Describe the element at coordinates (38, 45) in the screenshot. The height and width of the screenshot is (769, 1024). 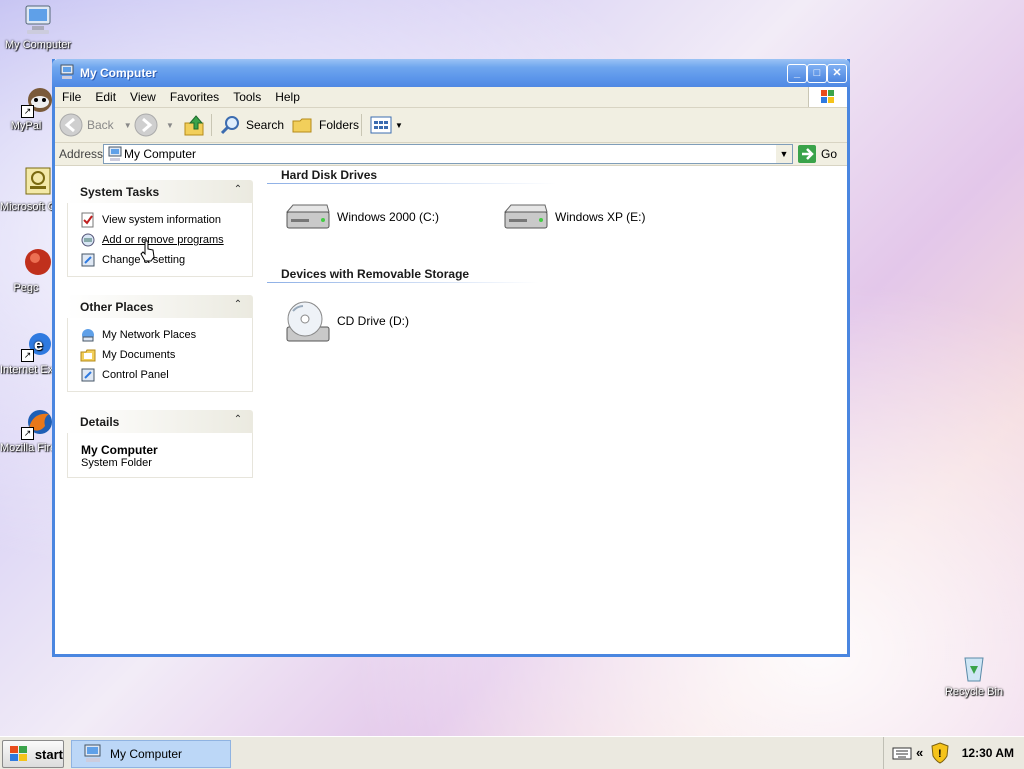
I see `desktop-icon-label: My Computer` at that location.